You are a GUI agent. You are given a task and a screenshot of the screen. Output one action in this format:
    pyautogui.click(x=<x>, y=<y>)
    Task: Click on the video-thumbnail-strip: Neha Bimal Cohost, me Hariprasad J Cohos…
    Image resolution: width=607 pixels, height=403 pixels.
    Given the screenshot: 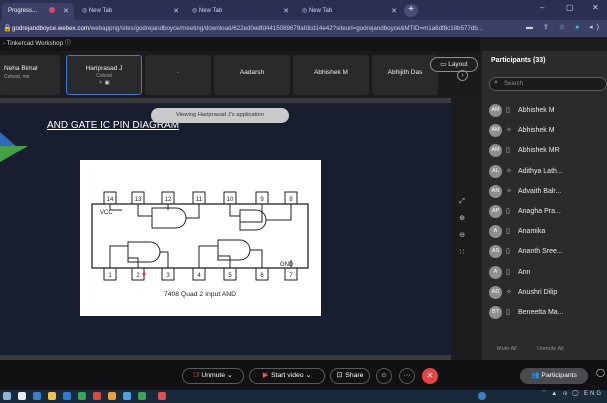 What is the action you would take?
    pyautogui.click(x=240, y=74)
    